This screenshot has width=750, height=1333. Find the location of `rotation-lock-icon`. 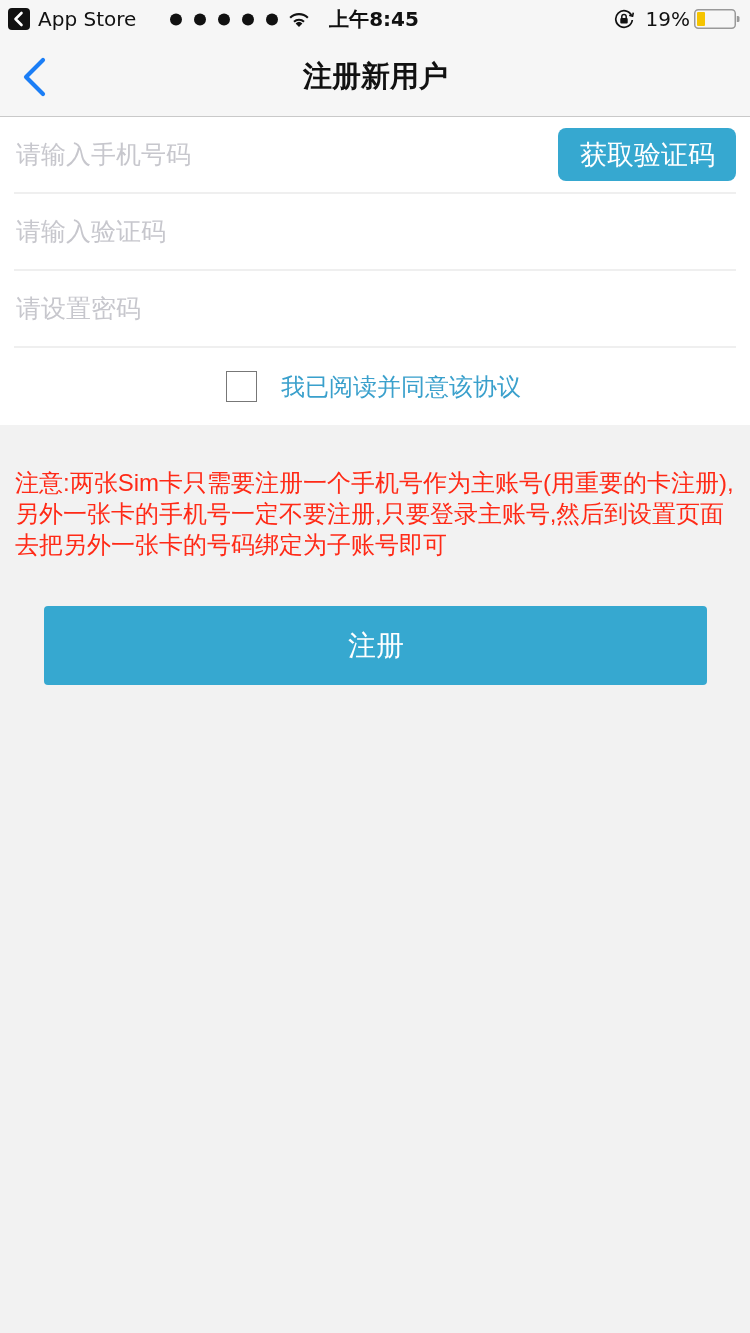

rotation-lock-icon is located at coordinates (623, 19).